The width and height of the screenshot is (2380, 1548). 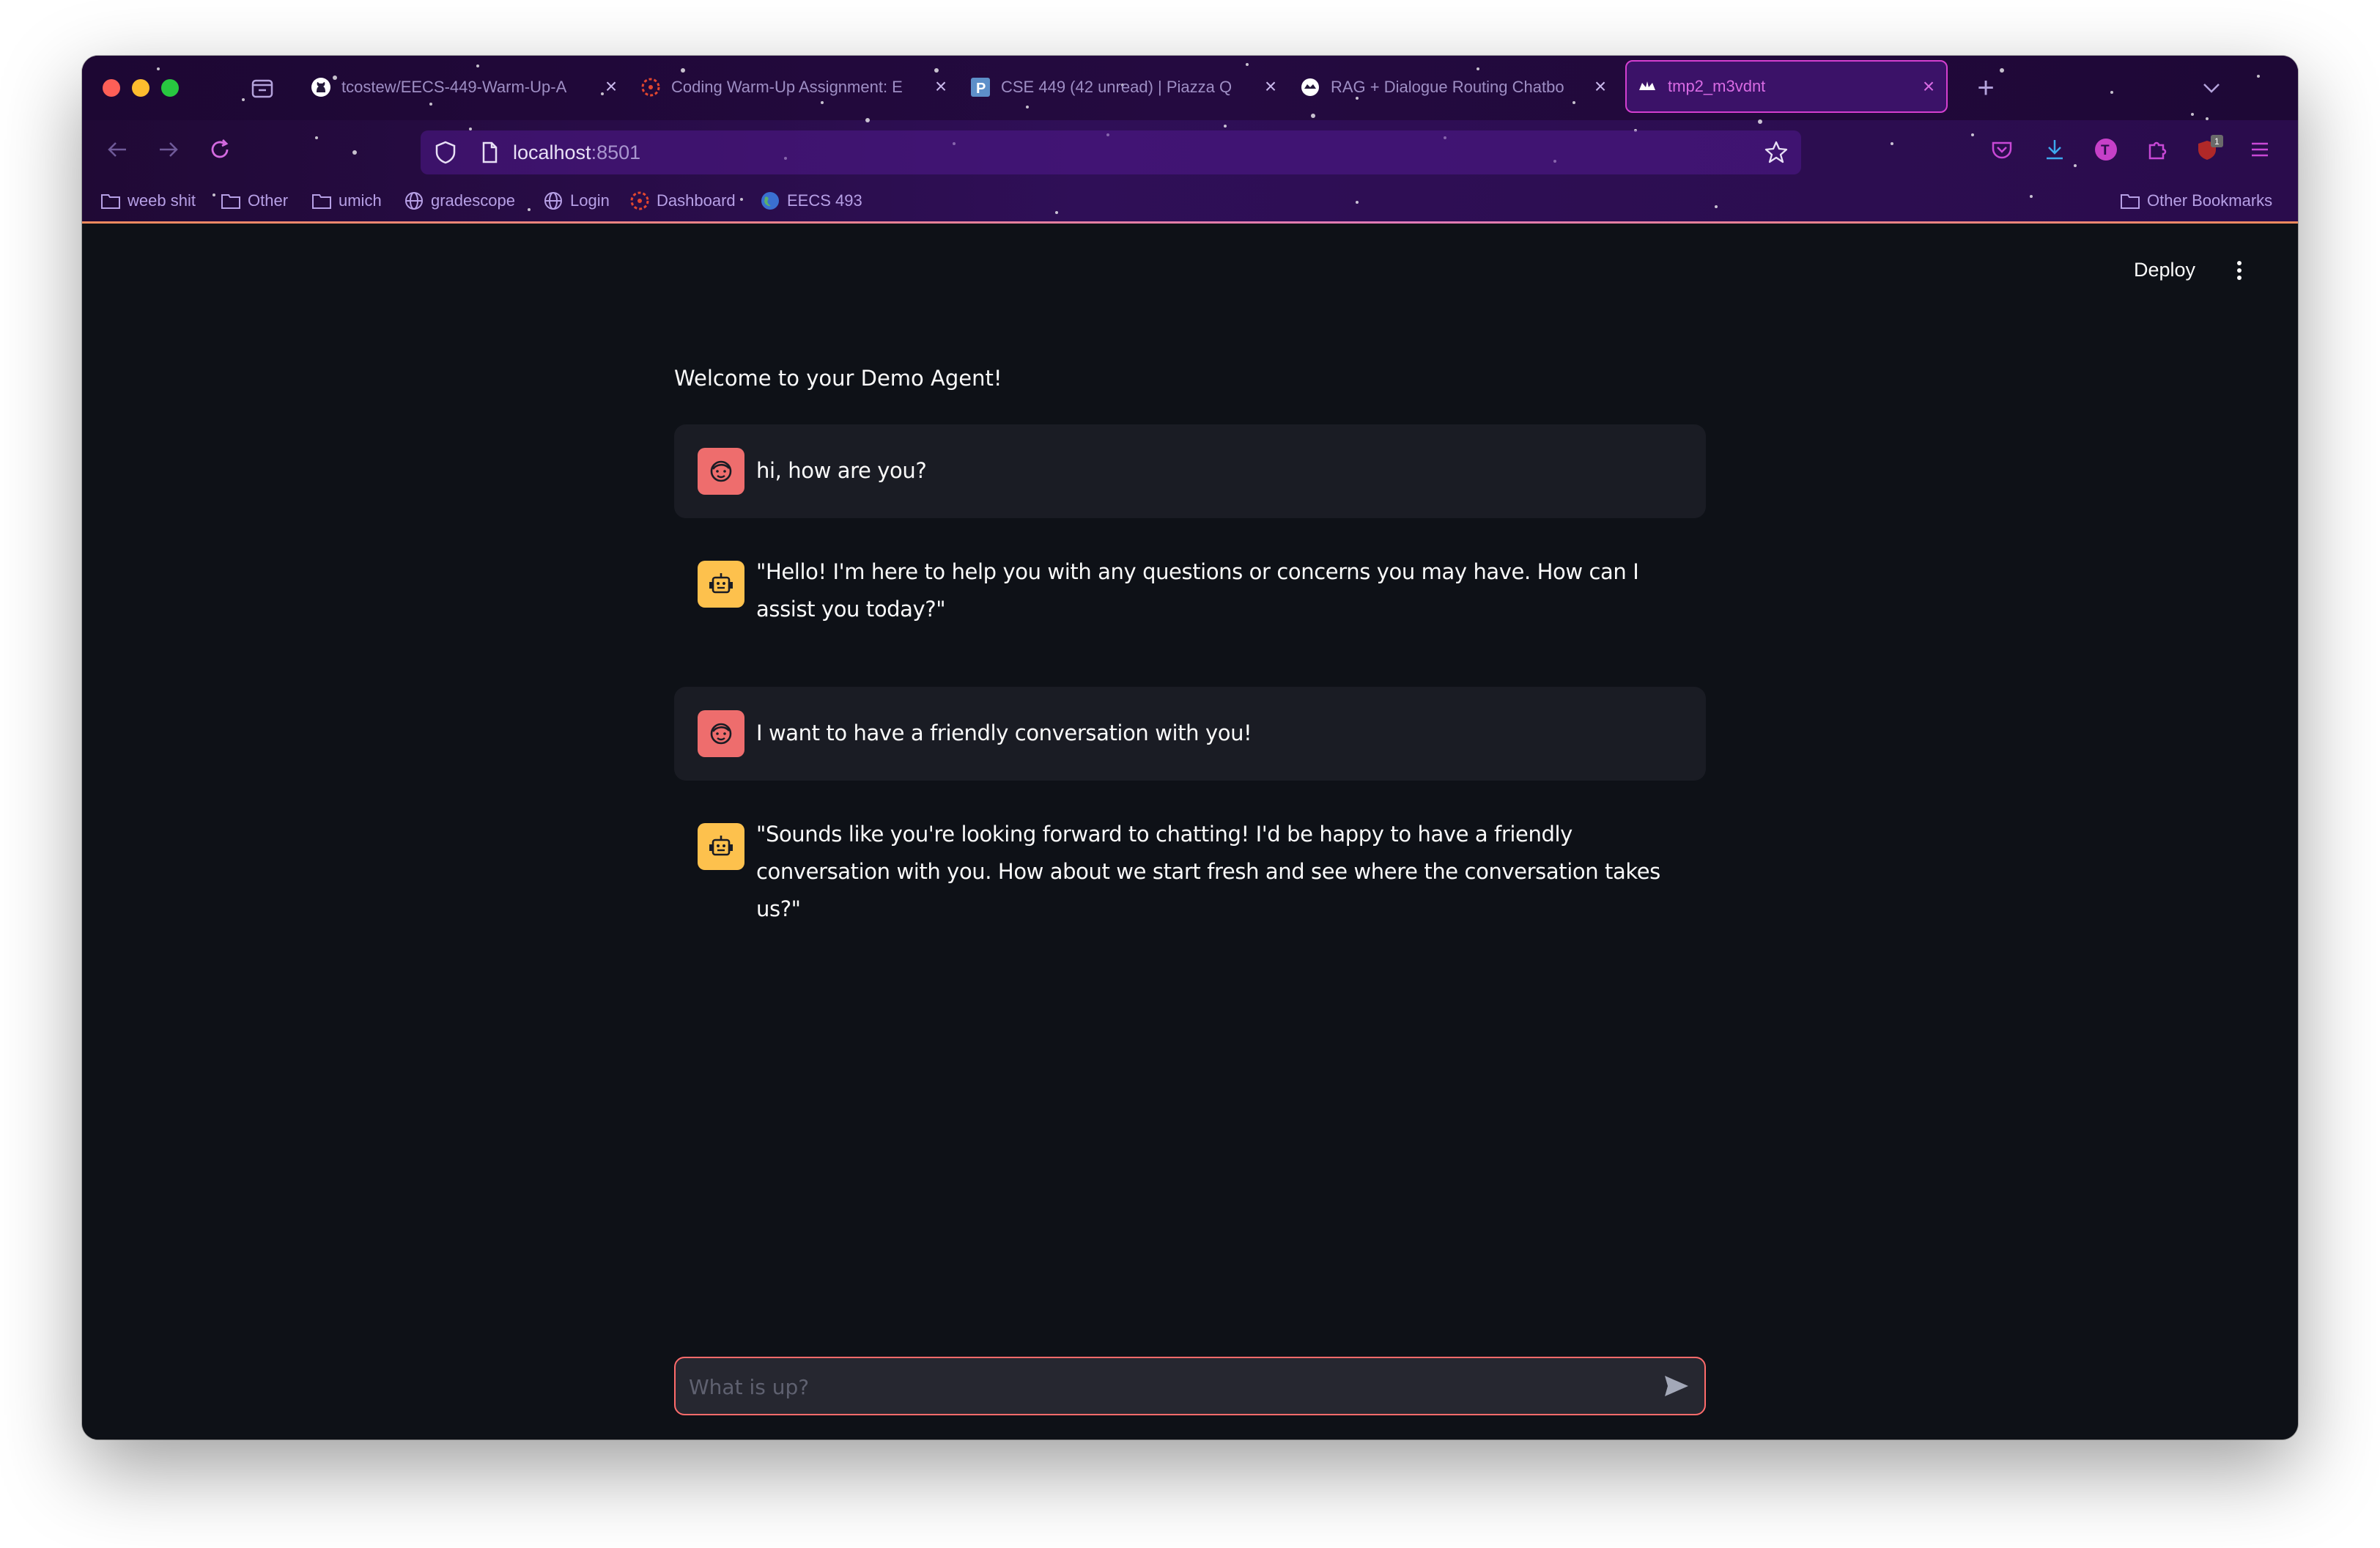 What do you see at coordinates (1786, 86) in the screenshot?
I see `tab-tmp2-active: tmp2_m3vdnt ×` at bounding box center [1786, 86].